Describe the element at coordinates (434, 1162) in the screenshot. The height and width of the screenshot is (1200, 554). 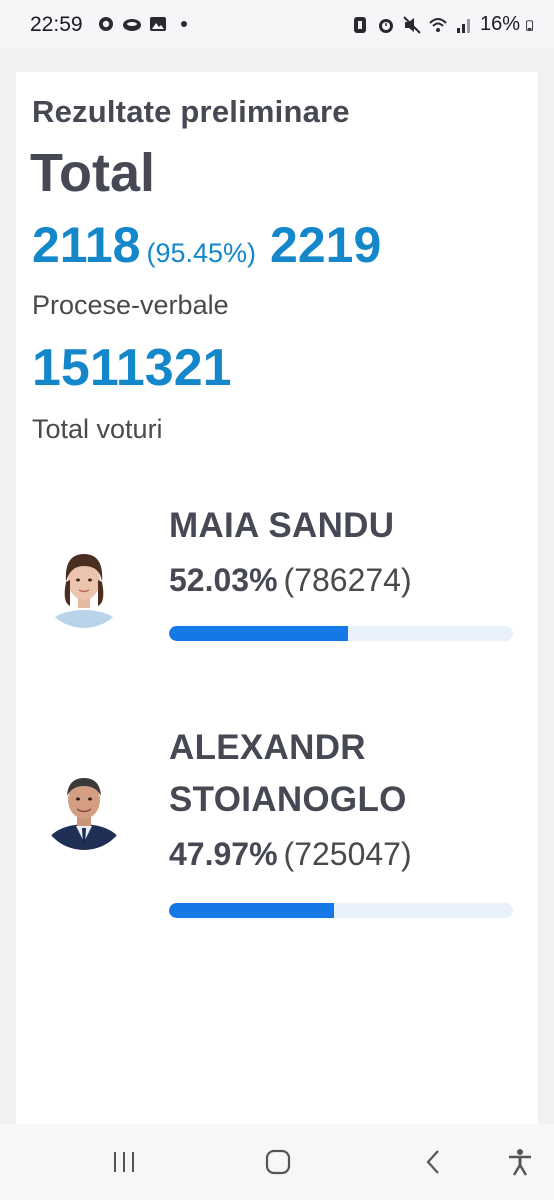
I see `back-icon` at that location.